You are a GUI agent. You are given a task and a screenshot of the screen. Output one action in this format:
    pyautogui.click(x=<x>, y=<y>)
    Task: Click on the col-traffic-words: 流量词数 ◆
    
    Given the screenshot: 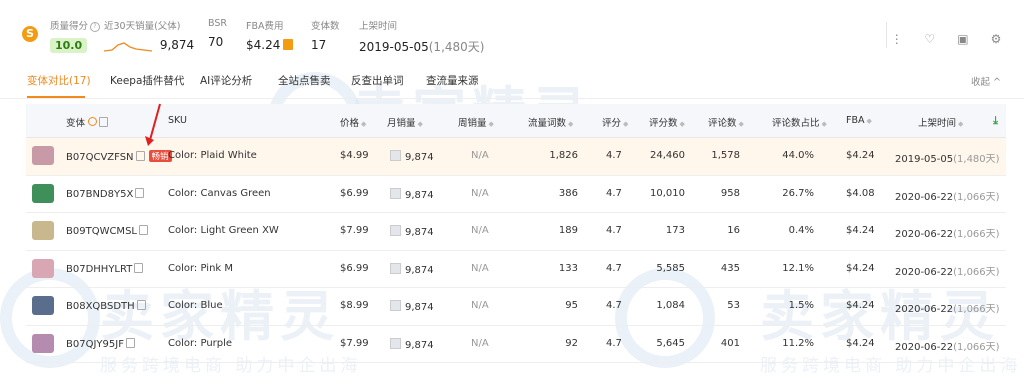 What is the action you would take?
    pyautogui.click(x=550, y=122)
    